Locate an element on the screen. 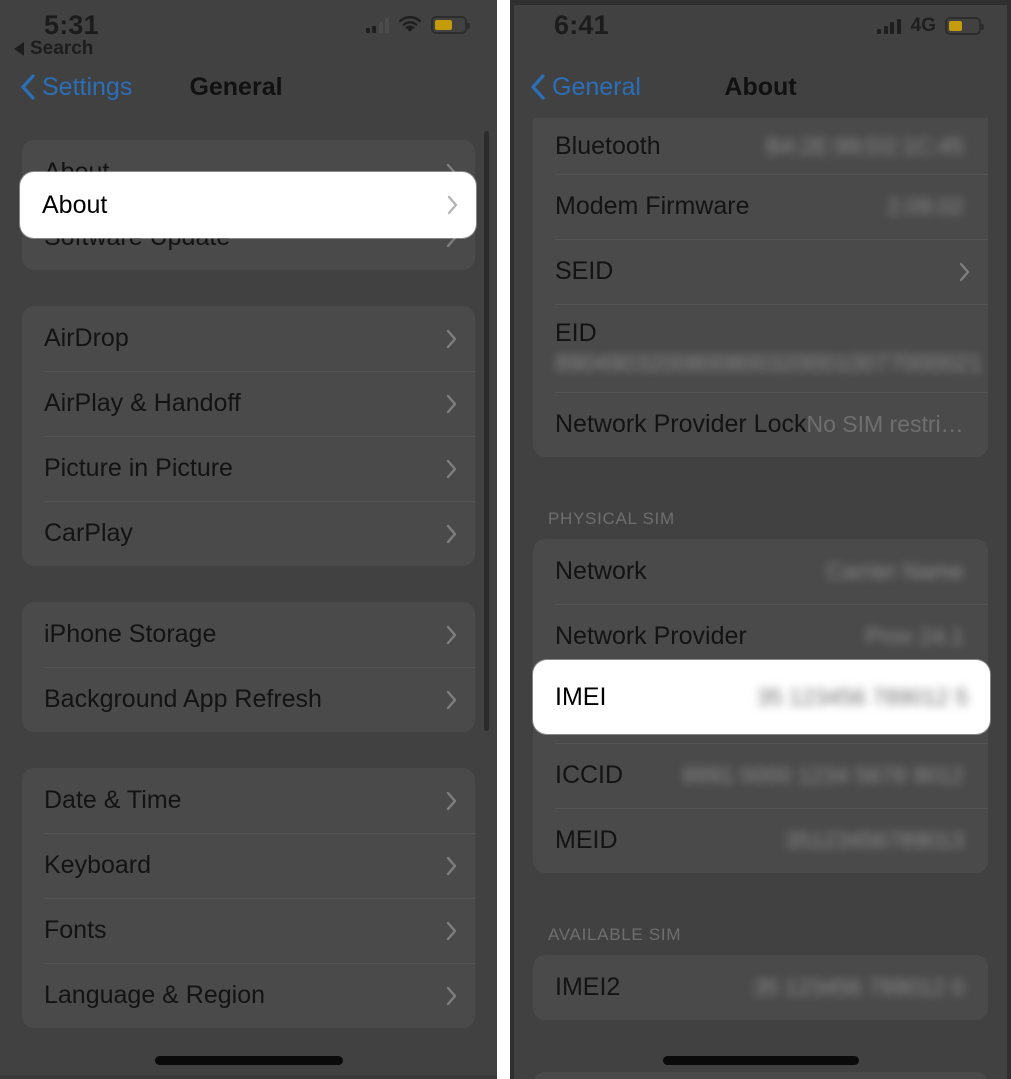 This screenshot has height=1079, width=1011. row-label: iPhone Storage is located at coordinates (130, 634).